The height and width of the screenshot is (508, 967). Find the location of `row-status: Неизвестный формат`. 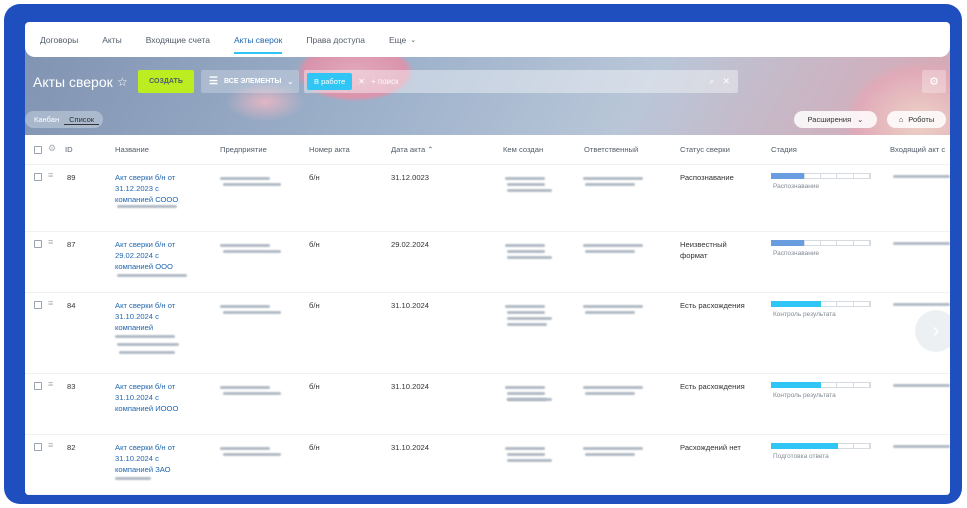

row-status: Неизвестный формат is located at coordinates (703, 250).